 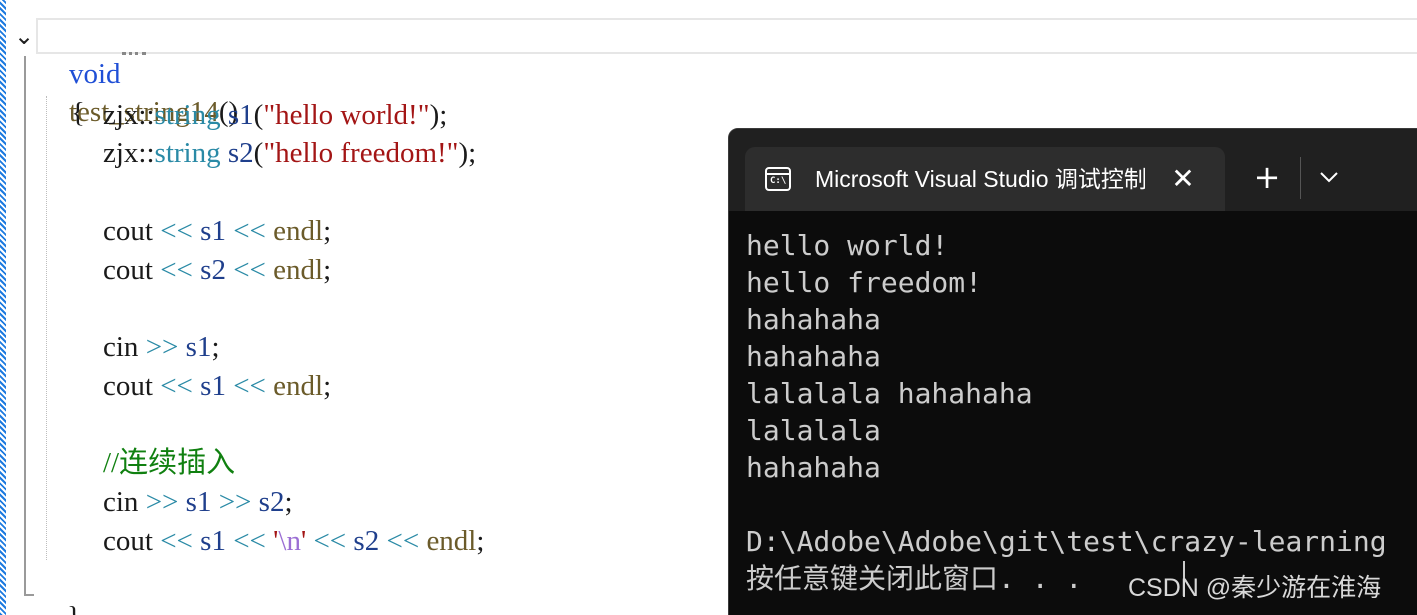 I want to click on code-line-6: cout << s1 << endl;, so click(x=185, y=386).